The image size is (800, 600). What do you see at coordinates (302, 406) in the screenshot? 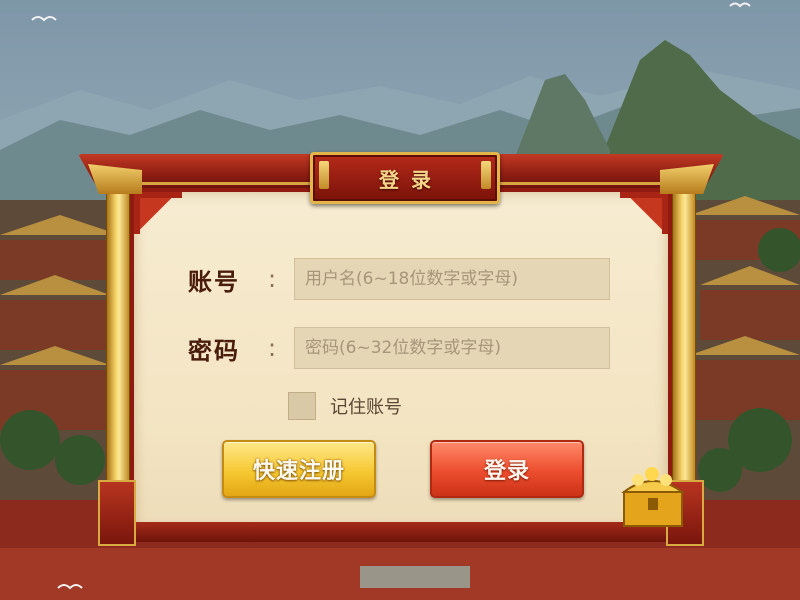
I see `checkbox-icon` at bounding box center [302, 406].